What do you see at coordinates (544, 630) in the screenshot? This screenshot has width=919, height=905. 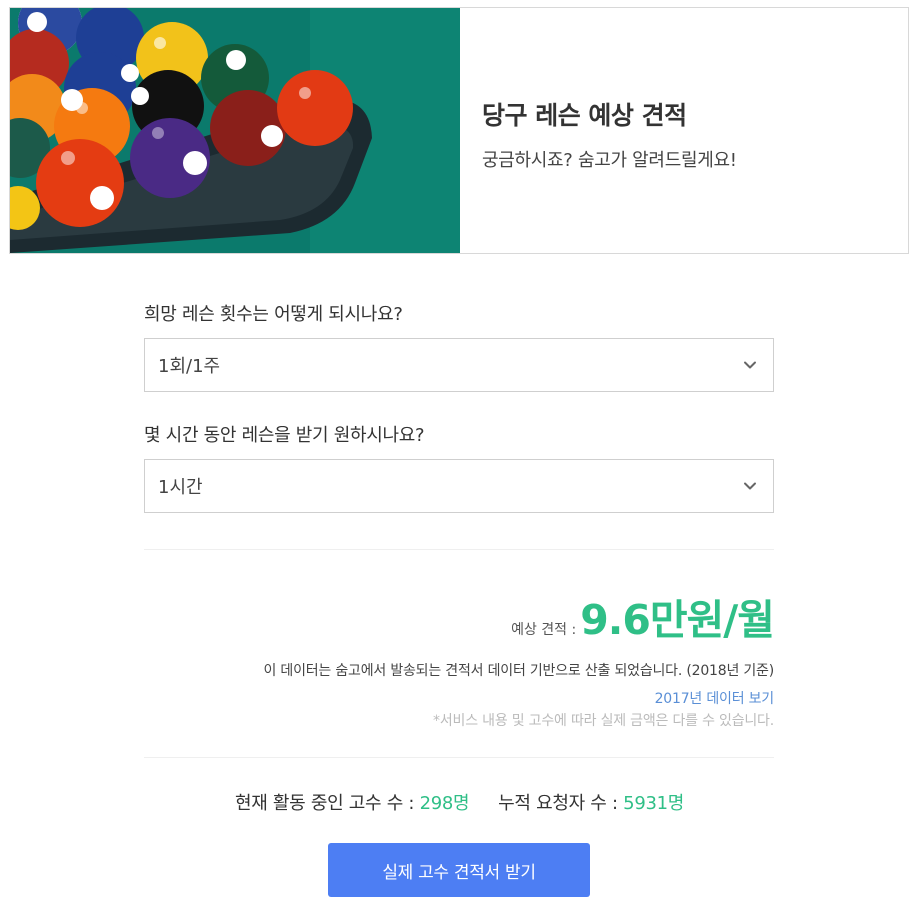 I see `estimate-label: 예상 견적 :` at bounding box center [544, 630].